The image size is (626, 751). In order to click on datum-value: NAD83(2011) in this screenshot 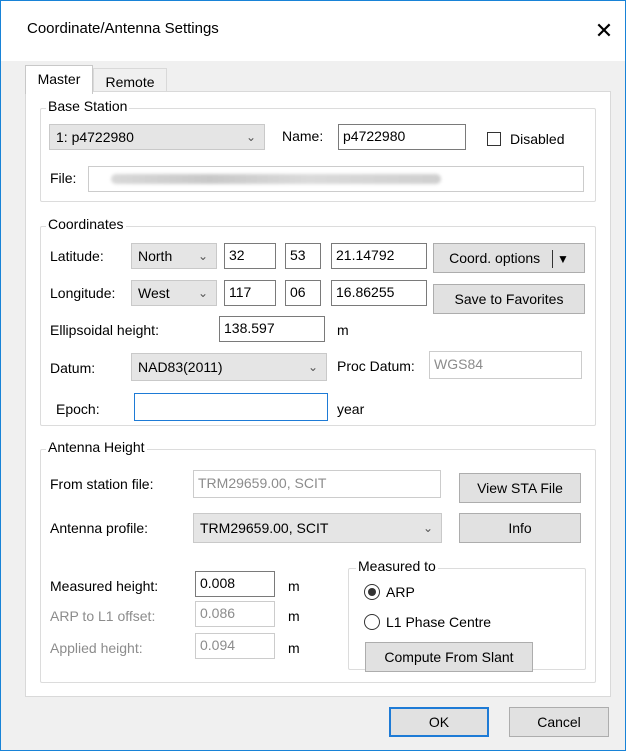, I will do `click(180, 367)`.